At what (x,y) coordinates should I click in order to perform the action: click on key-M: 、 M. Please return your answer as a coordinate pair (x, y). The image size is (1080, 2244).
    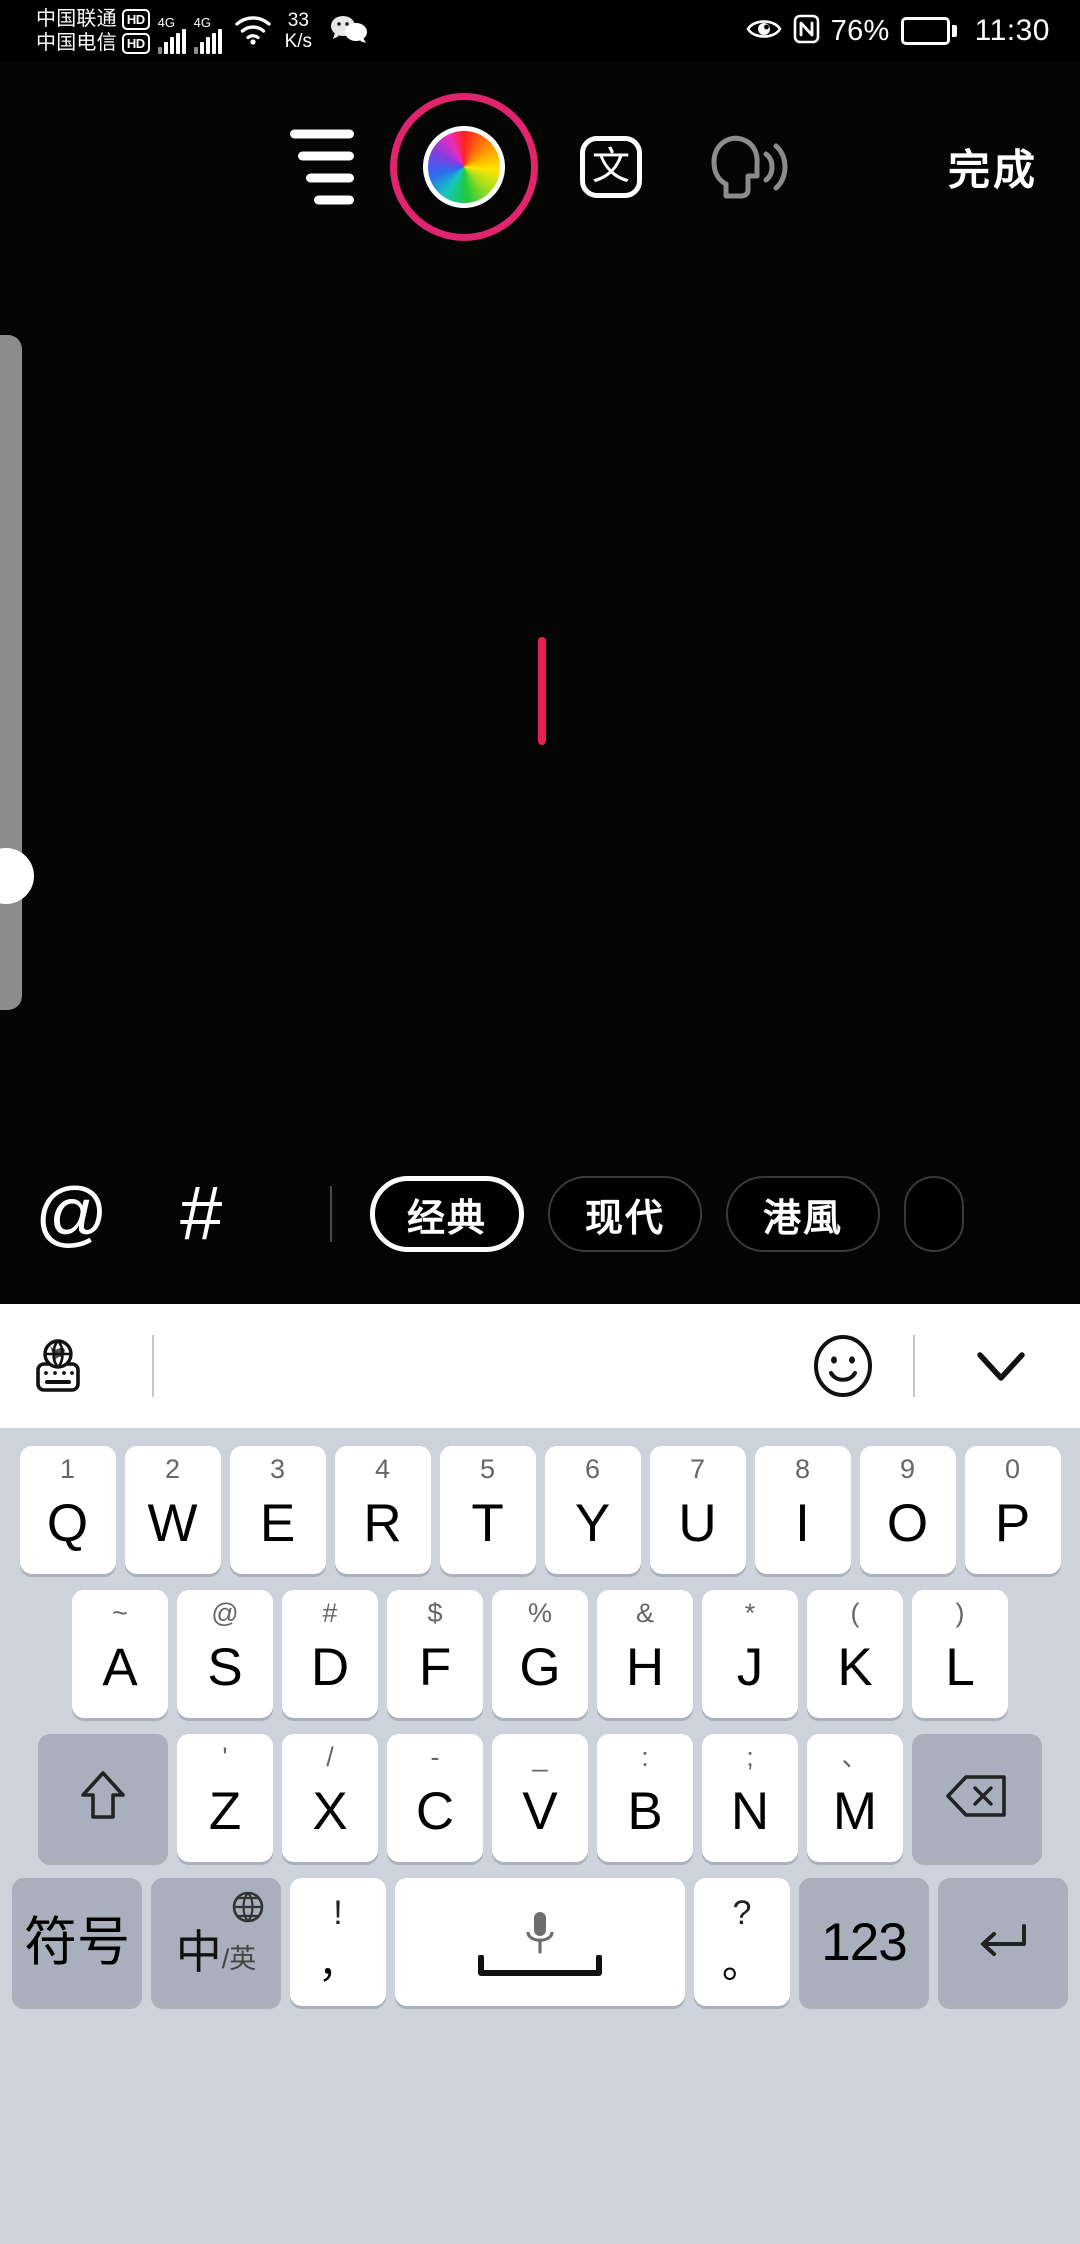
    Looking at the image, I should click on (855, 1798).